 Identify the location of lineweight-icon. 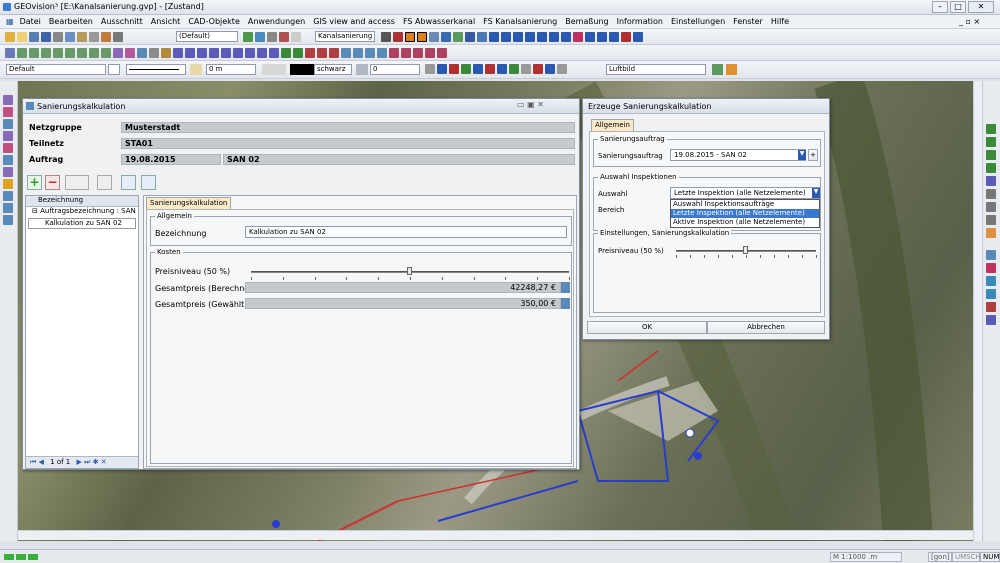
(362, 69).